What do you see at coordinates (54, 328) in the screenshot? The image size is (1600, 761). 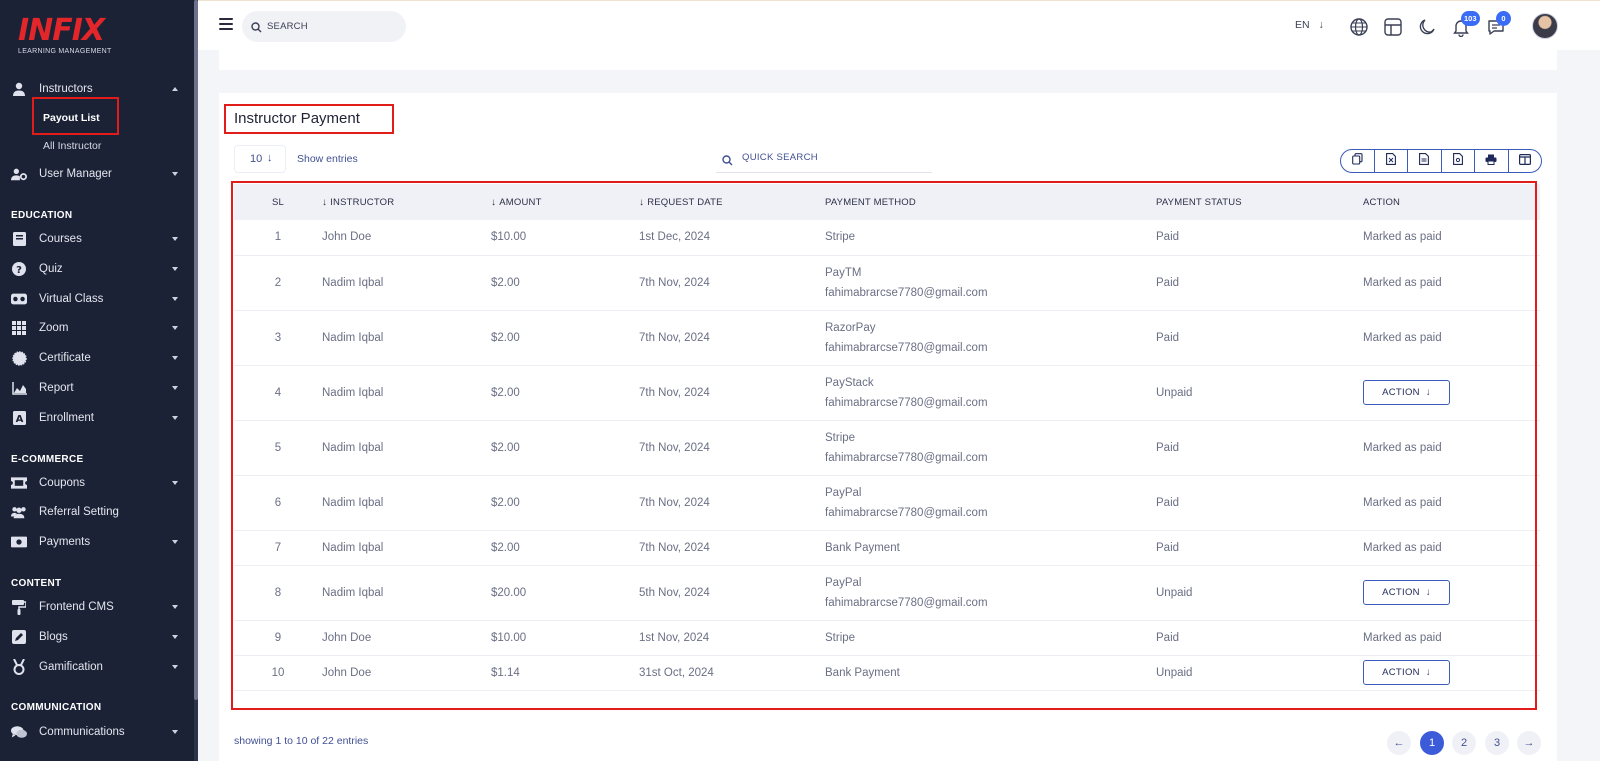 I see `sidebar-item-label: Zoom` at bounding box center [54, 328].